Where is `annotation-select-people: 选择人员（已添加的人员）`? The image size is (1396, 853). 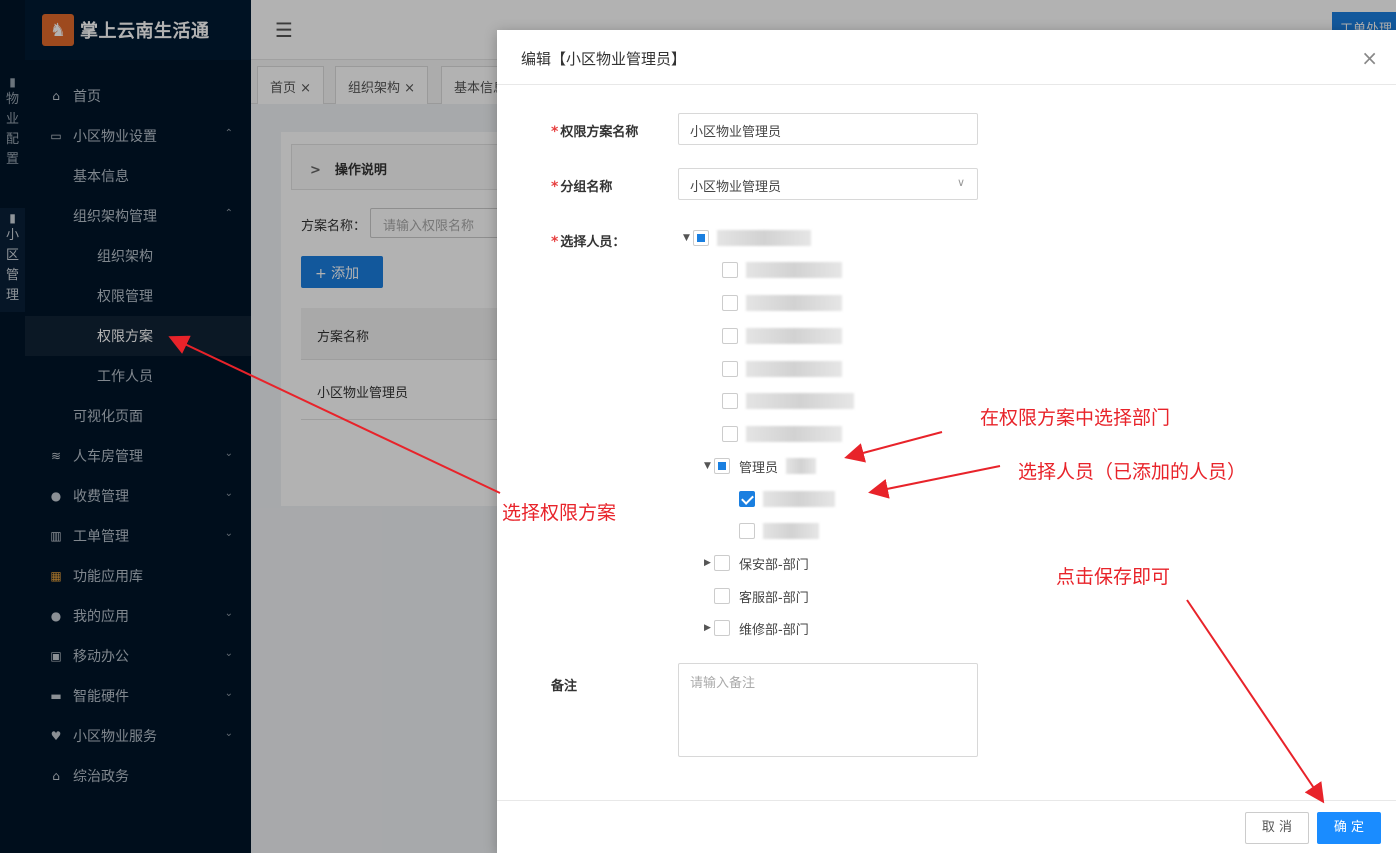 annotation-select-people: 选择人员（已添加的人员） is located at coordinates (1132, 472).